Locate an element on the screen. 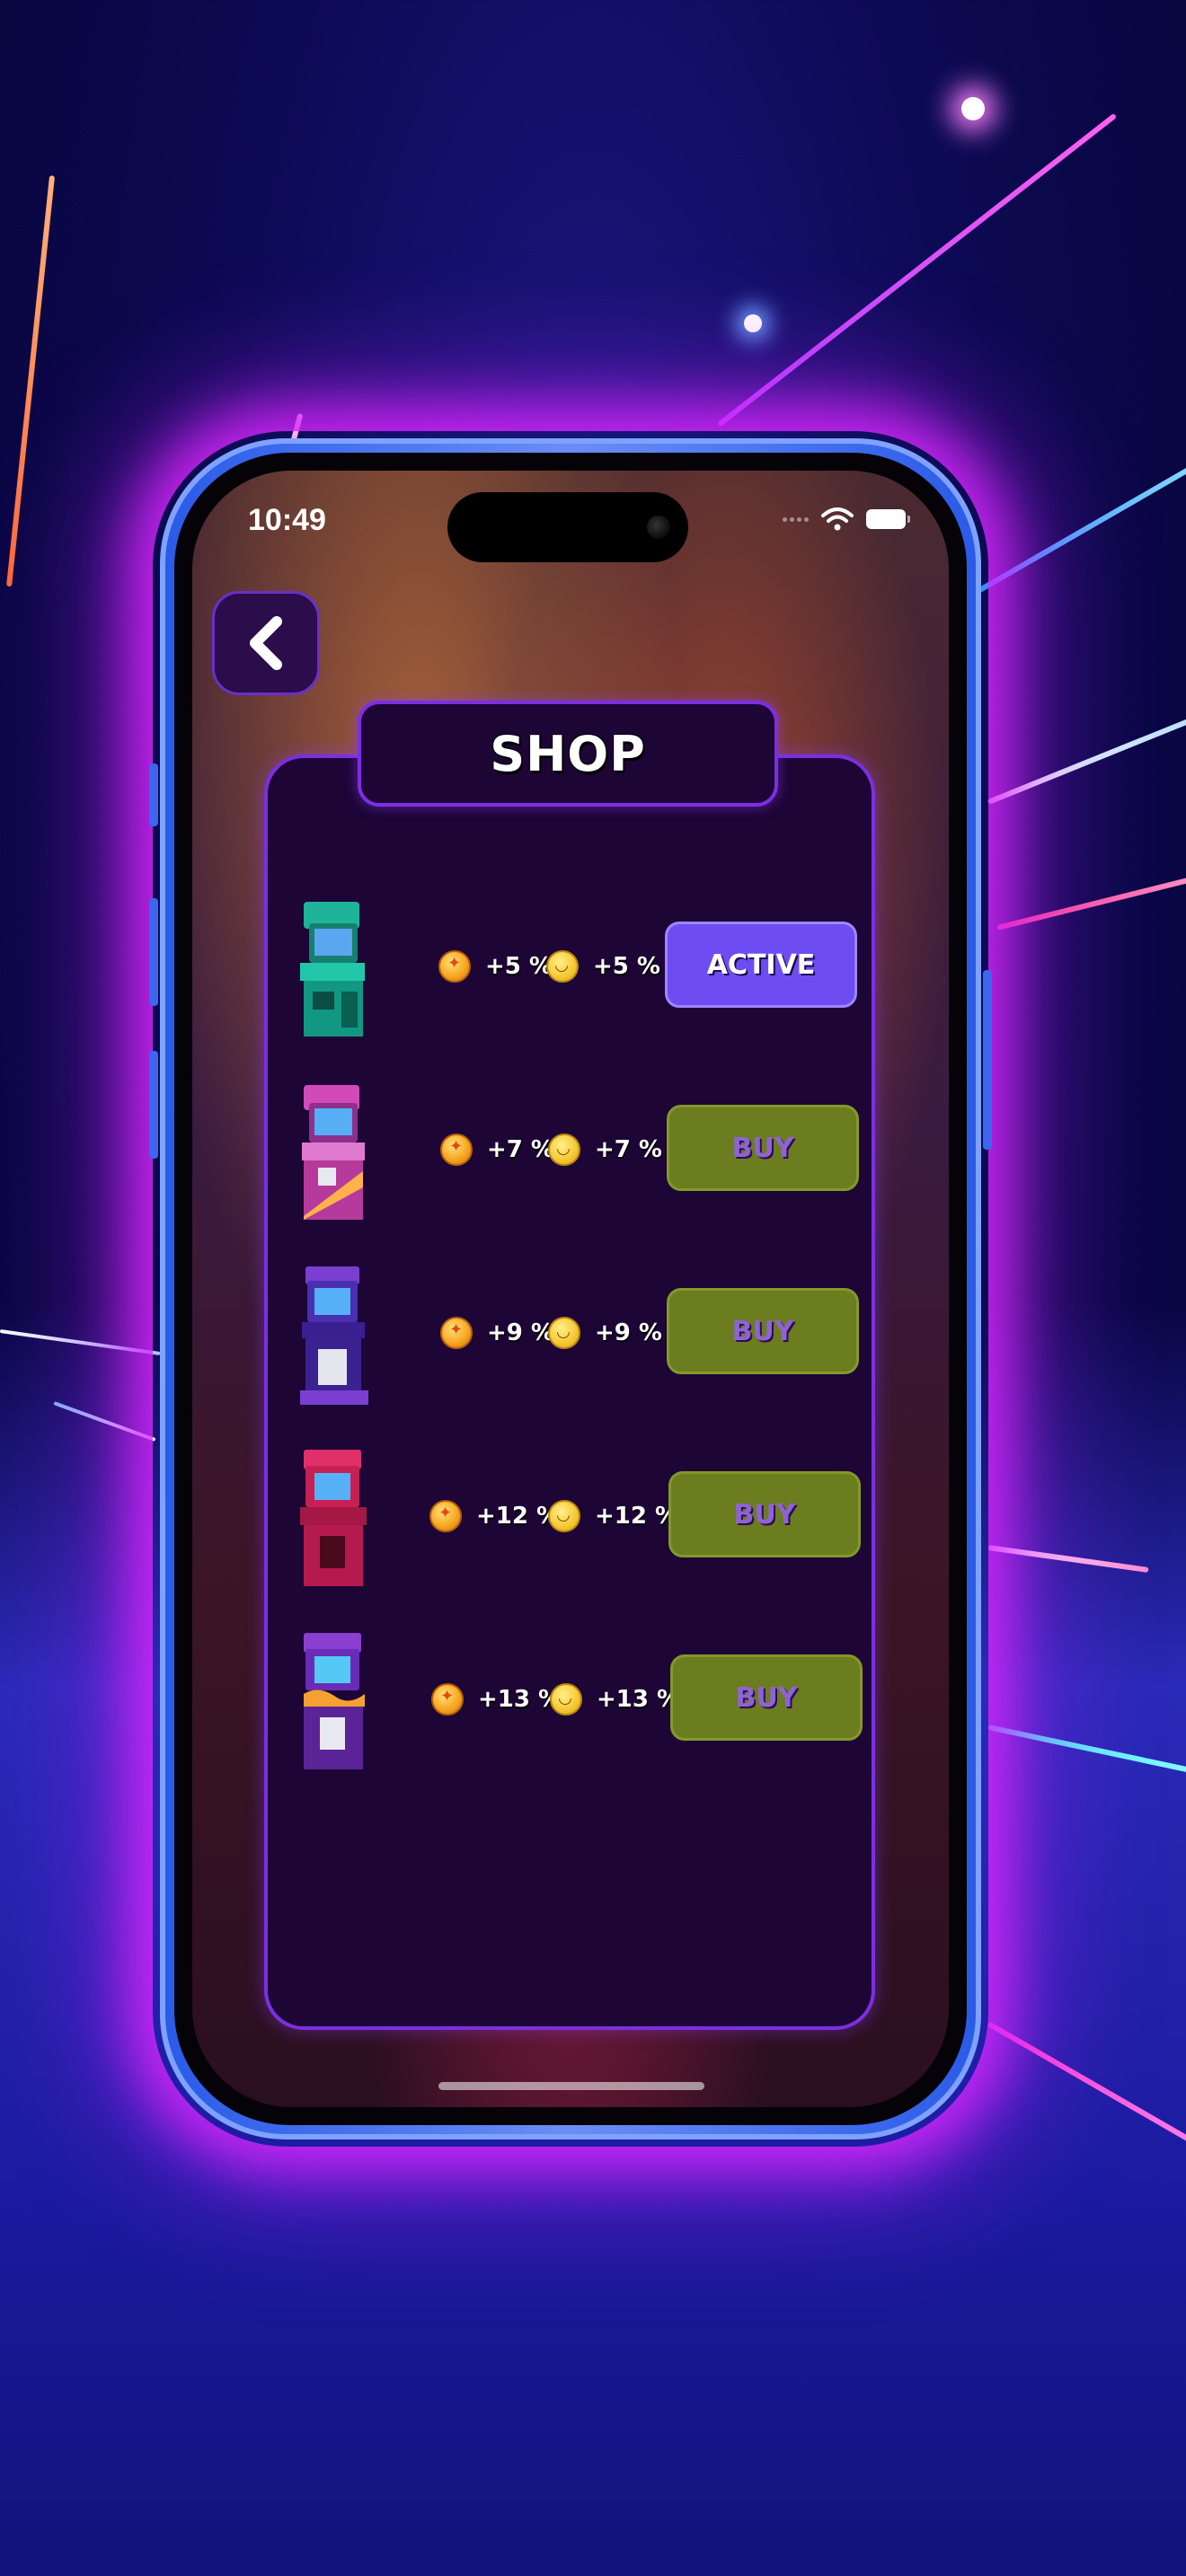 The width and height of the screenshot is (1186, 2576). battery-icon is located at coordinates (888, 519).